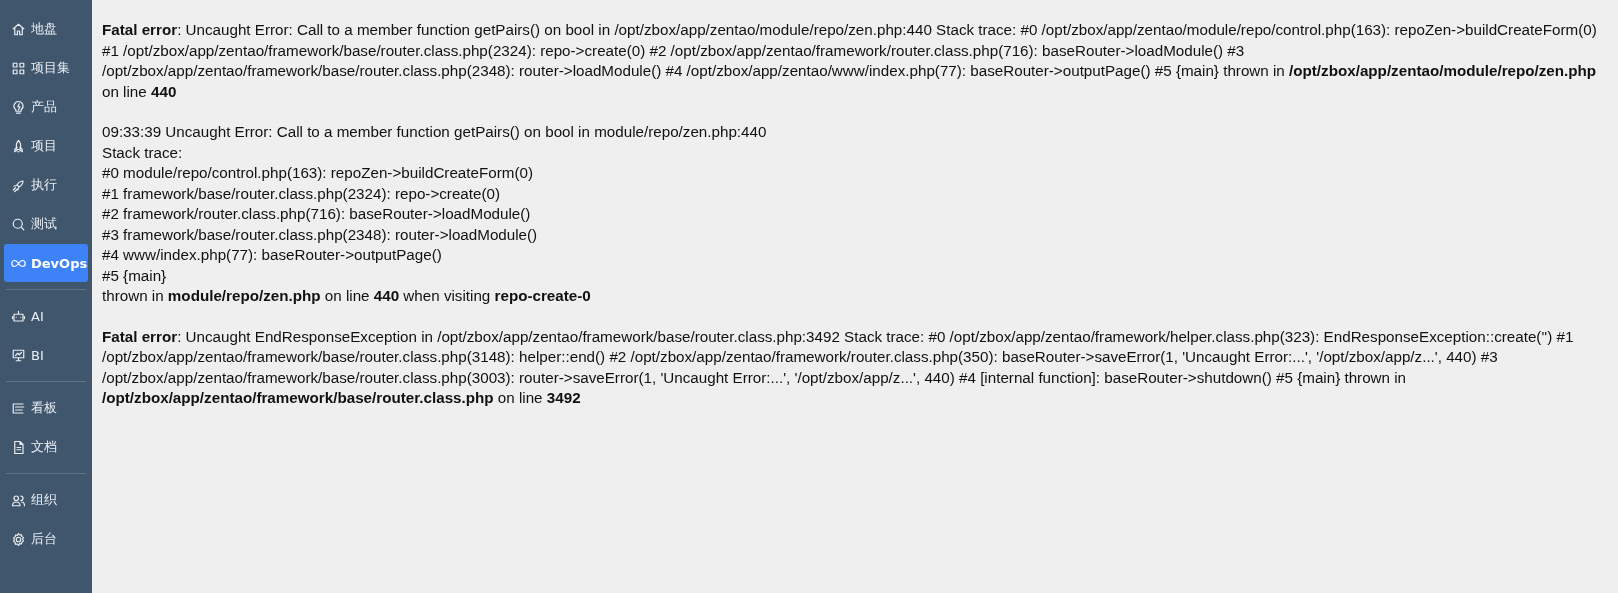 The width and height of the screenshot is (1618, 593). What do you see at coordinates (46, 539) in the screenshot?
I see `nav-item: 后台` at bounding box center [46, 539].